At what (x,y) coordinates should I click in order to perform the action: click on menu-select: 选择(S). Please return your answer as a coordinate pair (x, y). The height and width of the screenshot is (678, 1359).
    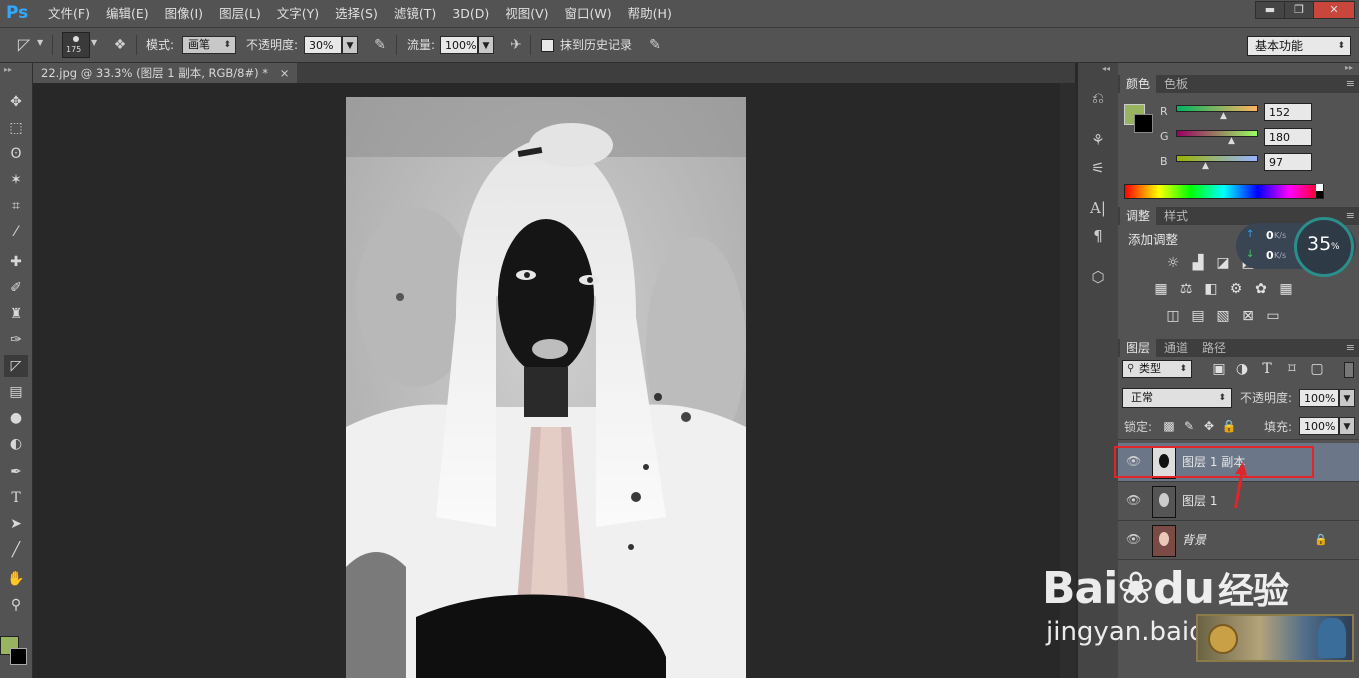
    Looking at the image, I should click on (356, 13).